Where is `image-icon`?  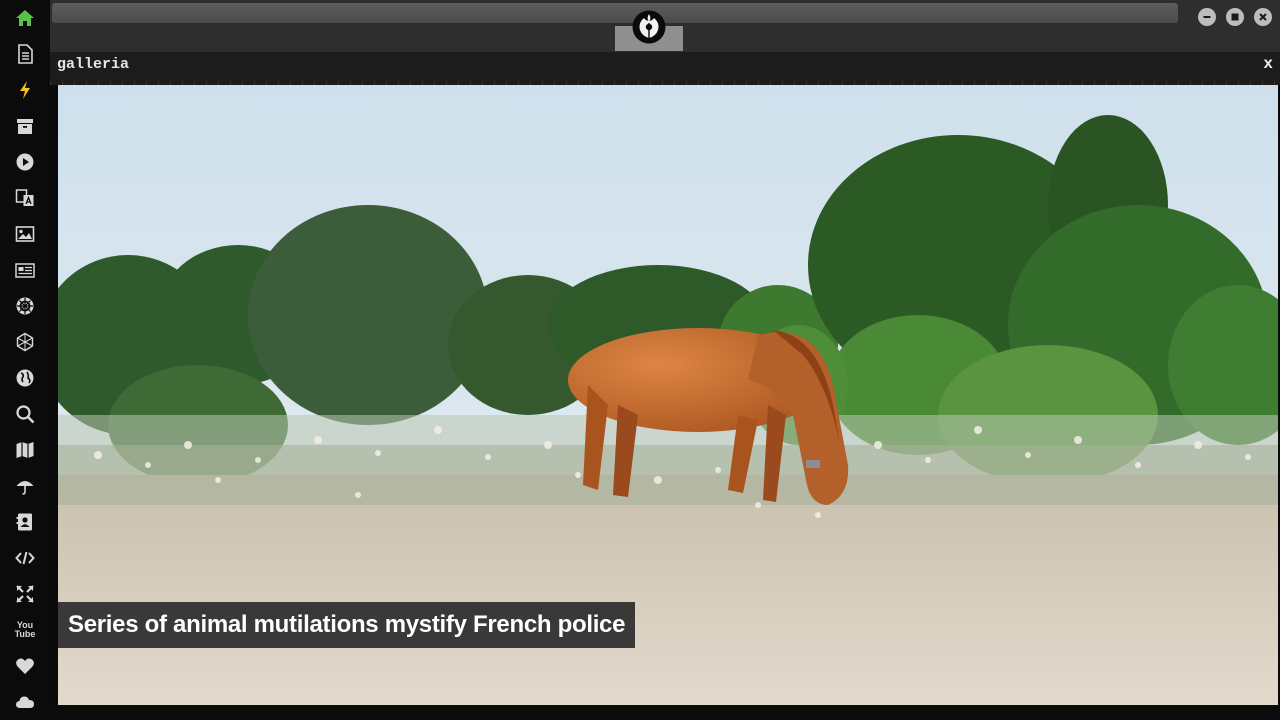 image-icon is located at coordinates (25, 234).